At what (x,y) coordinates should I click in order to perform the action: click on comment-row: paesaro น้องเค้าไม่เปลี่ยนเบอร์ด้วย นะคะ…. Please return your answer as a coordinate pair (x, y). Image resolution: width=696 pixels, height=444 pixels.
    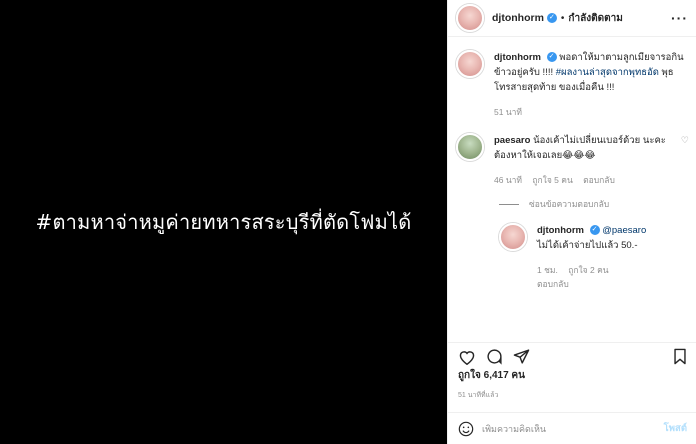
    Looking at the image, I should click on (572, 160).